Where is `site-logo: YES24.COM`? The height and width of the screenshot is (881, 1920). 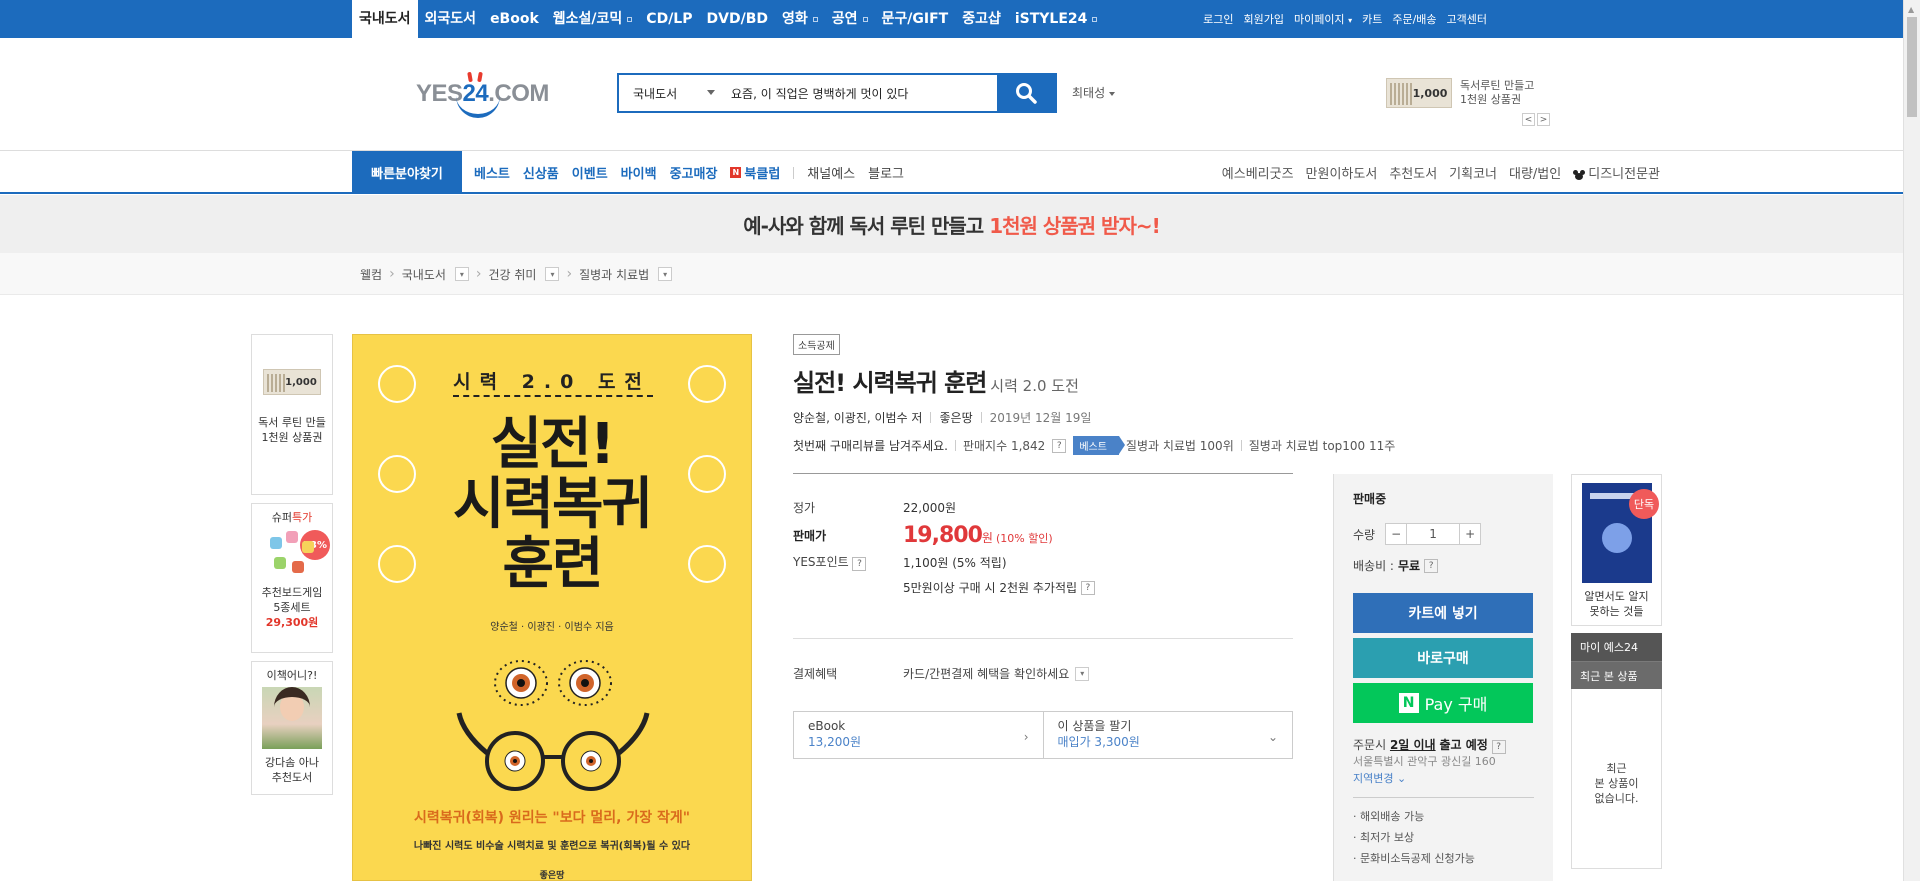 site-logo: YES24.COM is located at coordinates (486, 96).